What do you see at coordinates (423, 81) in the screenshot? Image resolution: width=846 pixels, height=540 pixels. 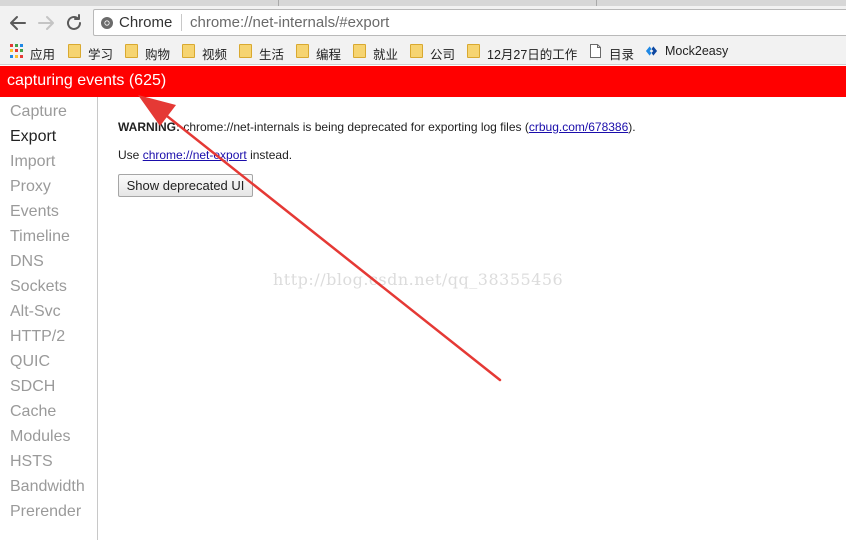 I see `status-header: capturing events (625)` at bounding box center [423, 81].